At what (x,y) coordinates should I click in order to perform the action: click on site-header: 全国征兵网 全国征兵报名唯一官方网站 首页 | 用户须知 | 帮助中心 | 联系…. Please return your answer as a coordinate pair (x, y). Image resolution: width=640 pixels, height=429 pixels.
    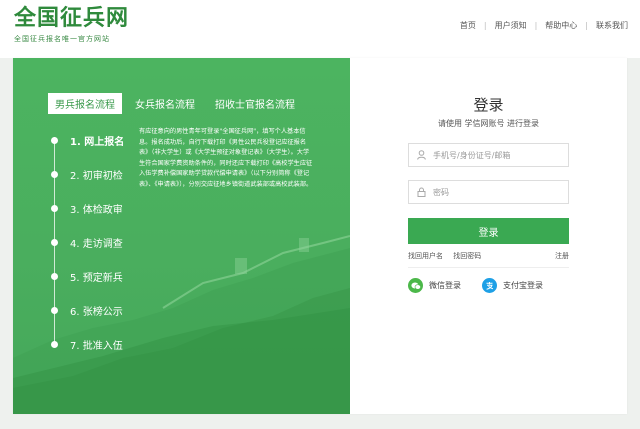
    Looking at the image, I should click on (320, 29).